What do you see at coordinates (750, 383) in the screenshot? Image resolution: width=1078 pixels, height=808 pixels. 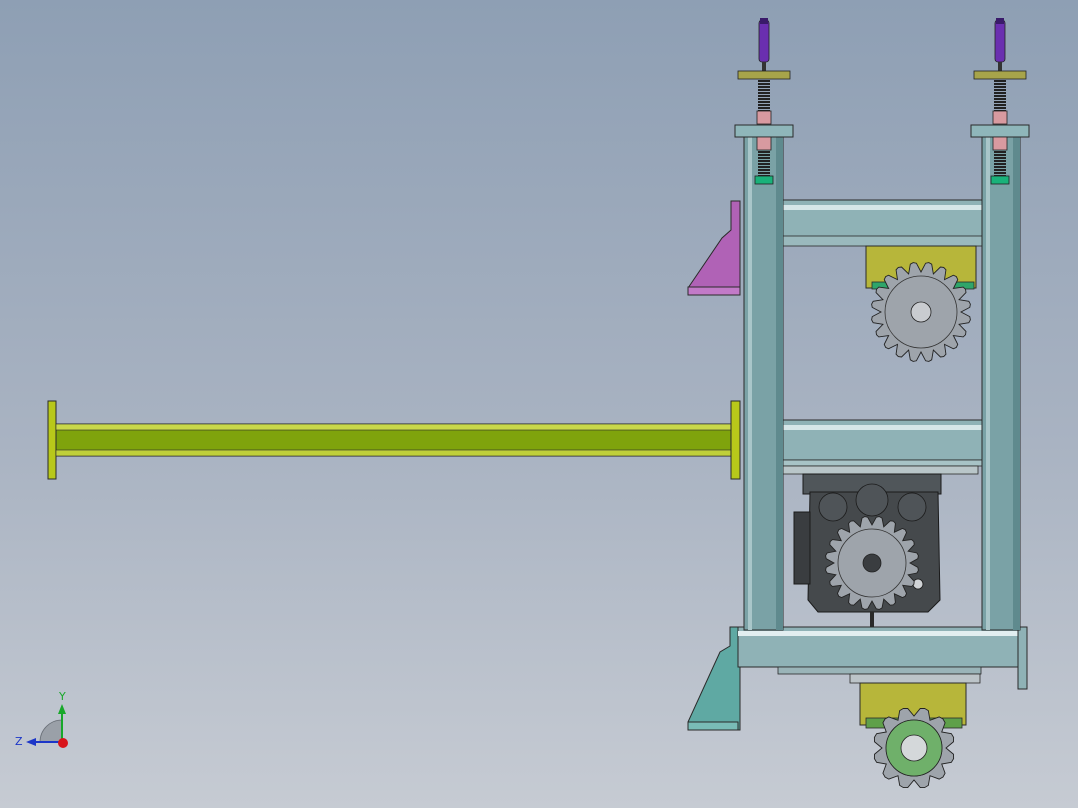 I see `left-column-highlight` at bounding box center [750, 383].